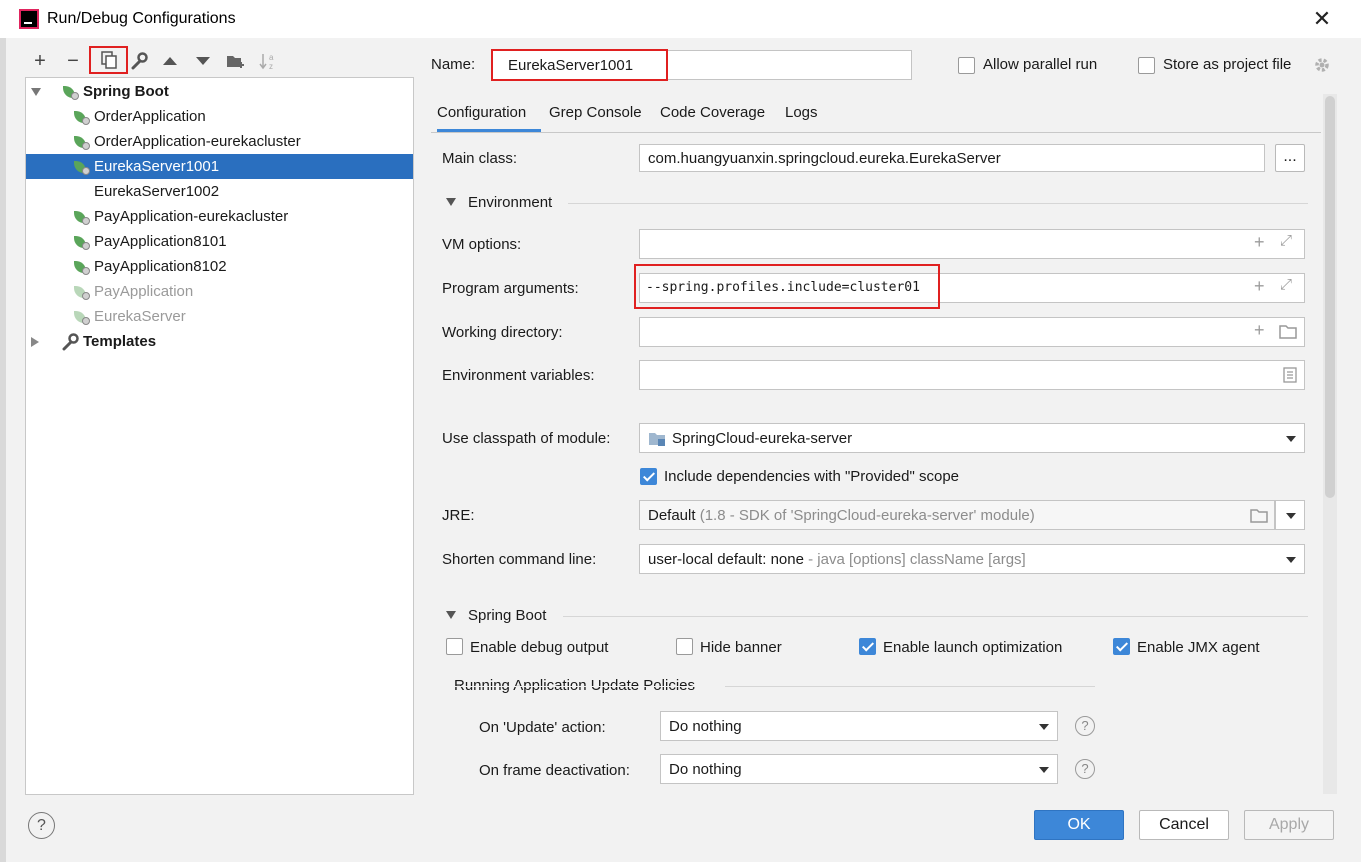 Image resolution: width=1361 pixels, height=862 pixels. Describe the element at coordinates (219, 341) in the screenshot. I see `tree-group-templates: Templates` at that location.